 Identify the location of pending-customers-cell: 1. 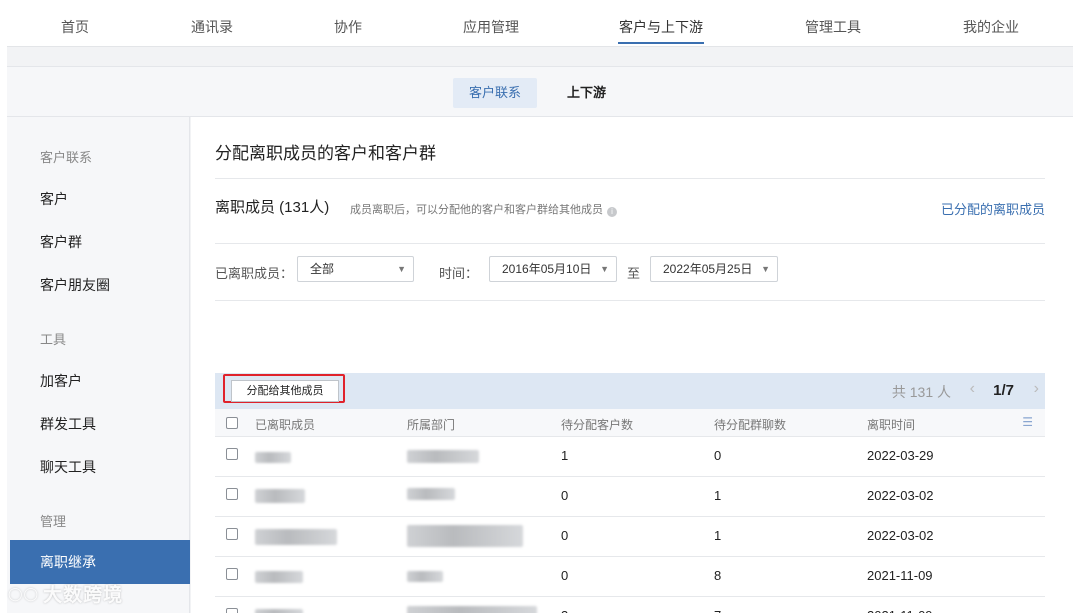
(565, 455).